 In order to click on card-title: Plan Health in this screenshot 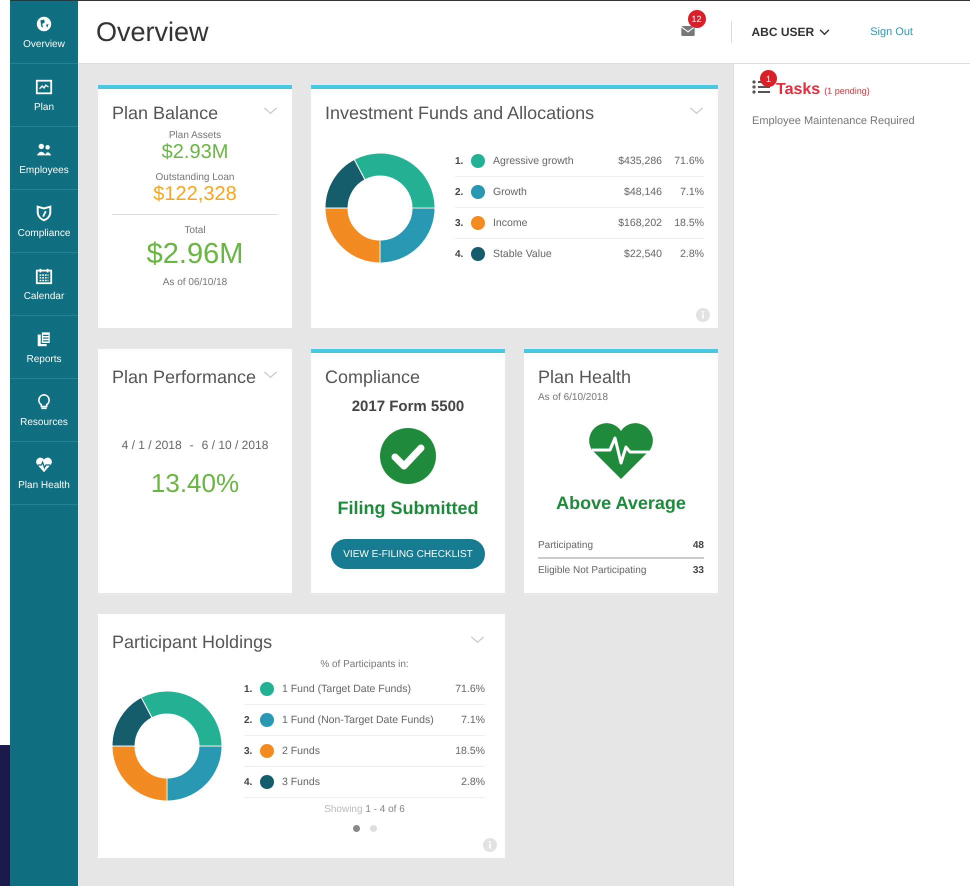, I will do `click(585, 377)`.